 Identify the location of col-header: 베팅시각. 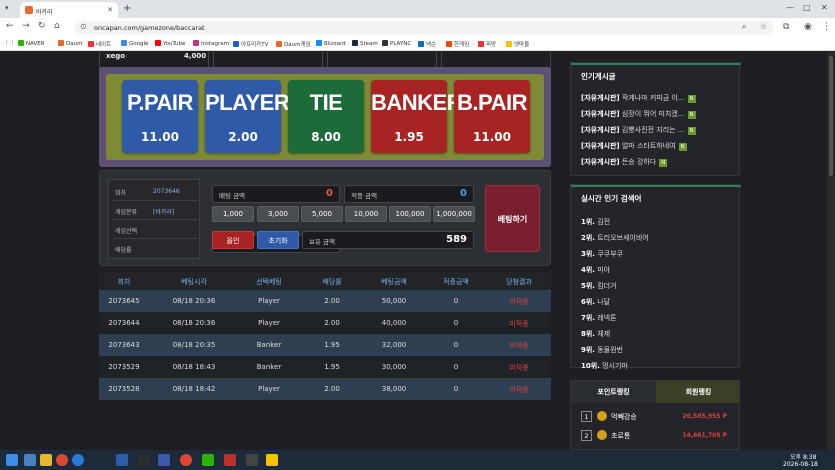
(194, 282).